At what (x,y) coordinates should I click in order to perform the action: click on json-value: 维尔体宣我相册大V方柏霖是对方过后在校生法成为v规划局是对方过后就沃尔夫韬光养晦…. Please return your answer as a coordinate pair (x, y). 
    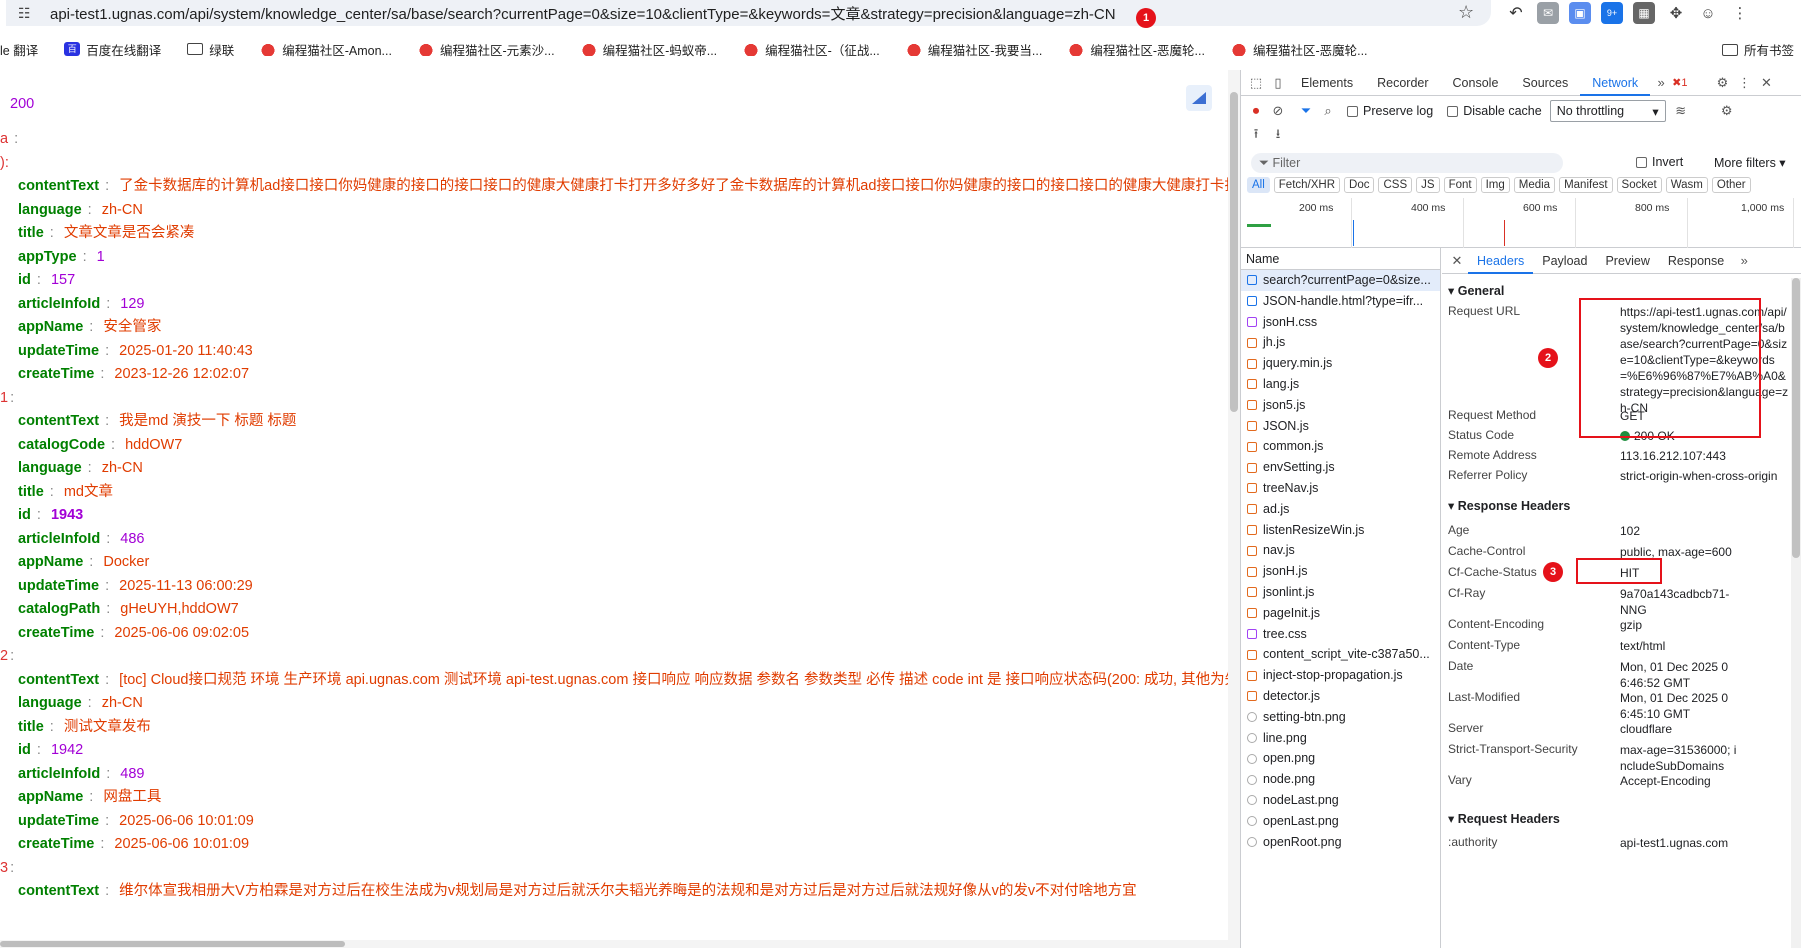
    Looking at the image, I should click on (627, 891).